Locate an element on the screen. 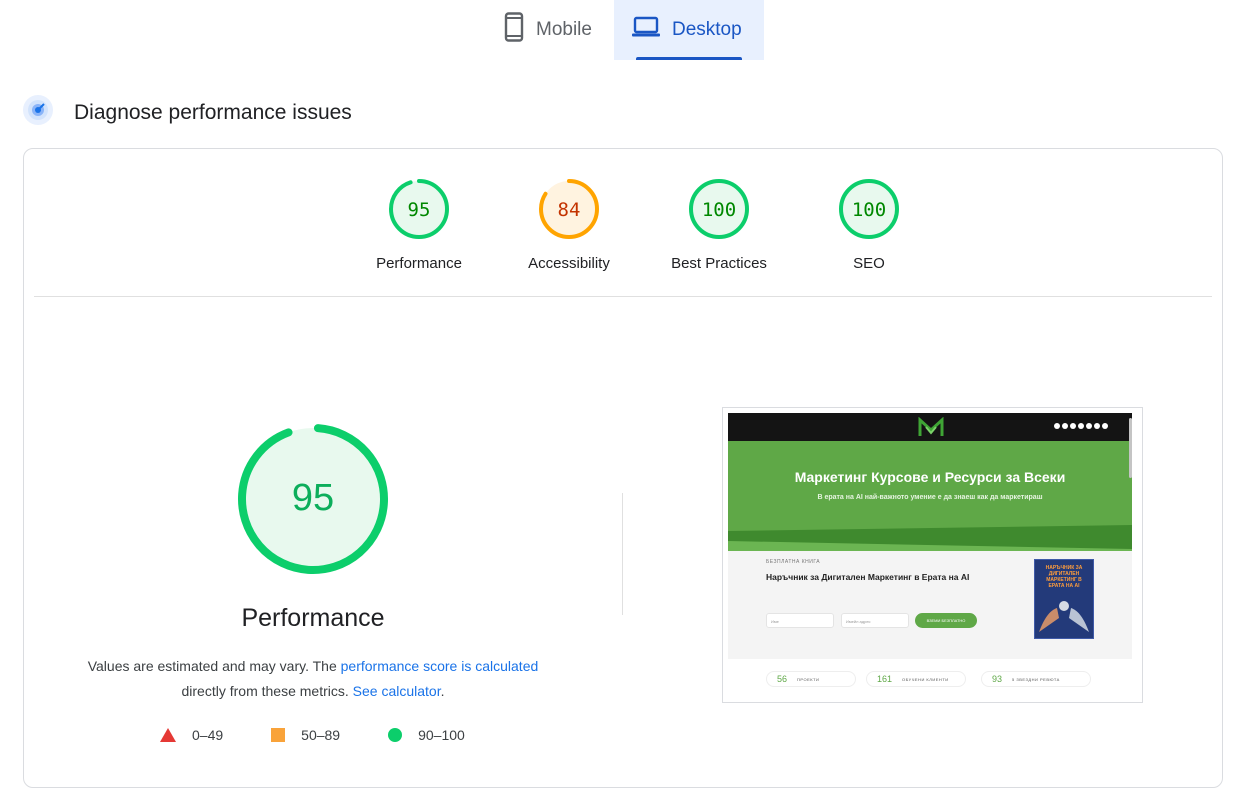 This screenshot has width=1253, height=788. legend-range: 0–49 is located at coordinates (208, 735).